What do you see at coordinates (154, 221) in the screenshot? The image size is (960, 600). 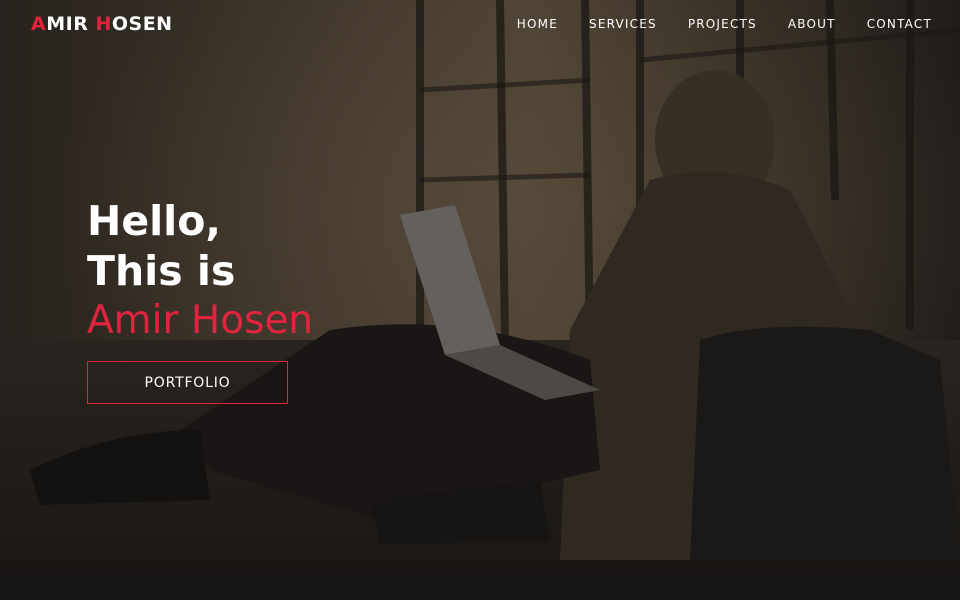 I see `hero-greeting: Hello,` at bounding box center [154, 221].